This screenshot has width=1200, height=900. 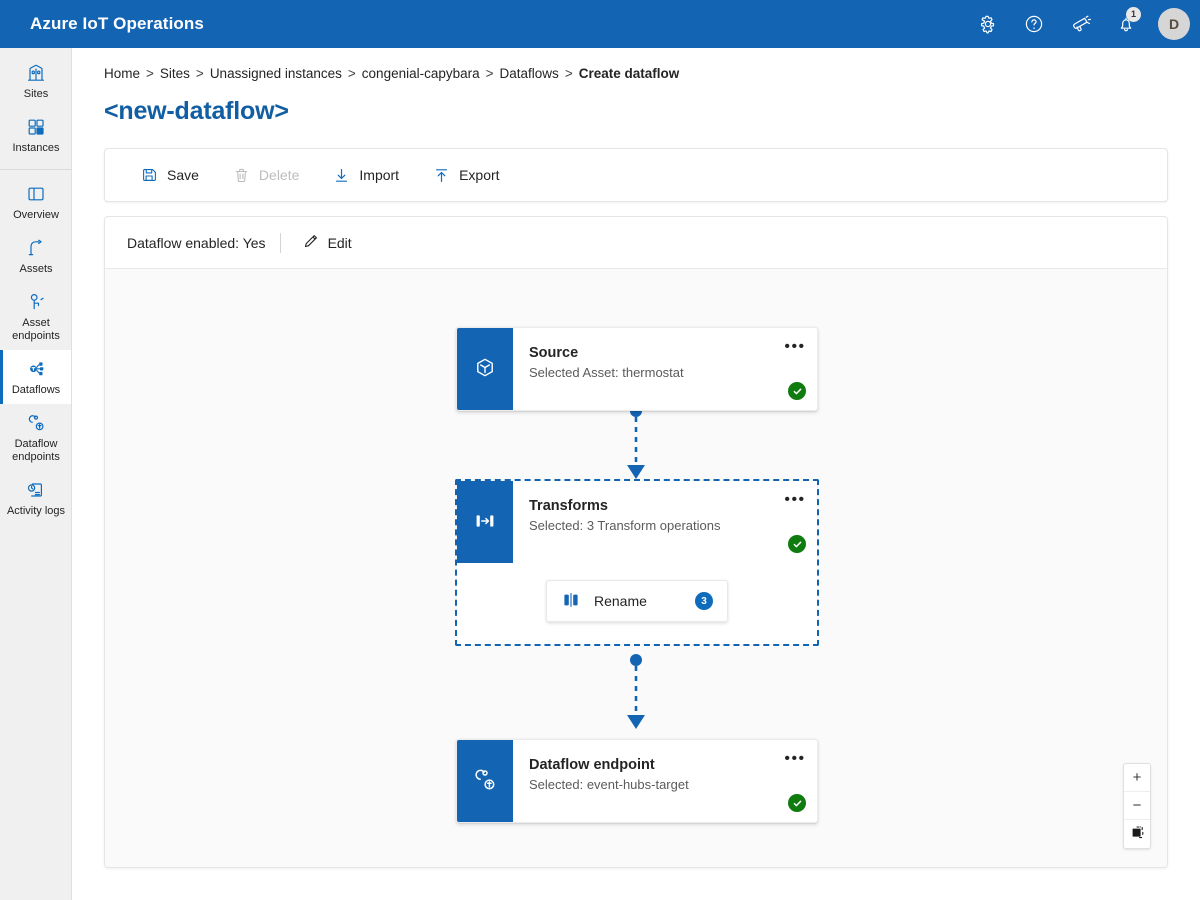 What do you see at coordinates (600, 24) in the screenshot?
I see `app-header: Azure IoT Operations 1 D` at bounding box center [600, 24].